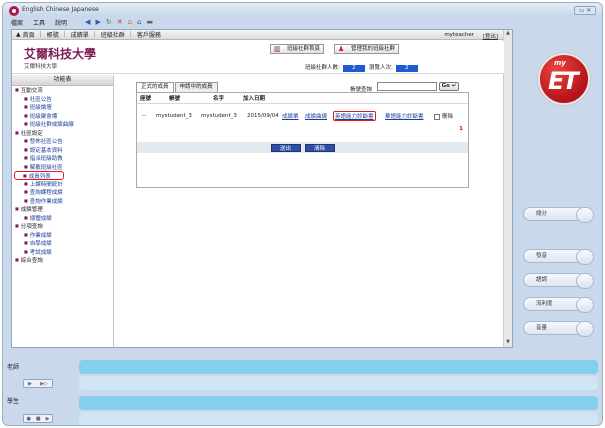 The height and width of the screenshot is (428, 605). What do you see at coordinates (62, 80) in the screenshot?
I see `sidebar-title: 功能表` at bounding box center [62, 80].